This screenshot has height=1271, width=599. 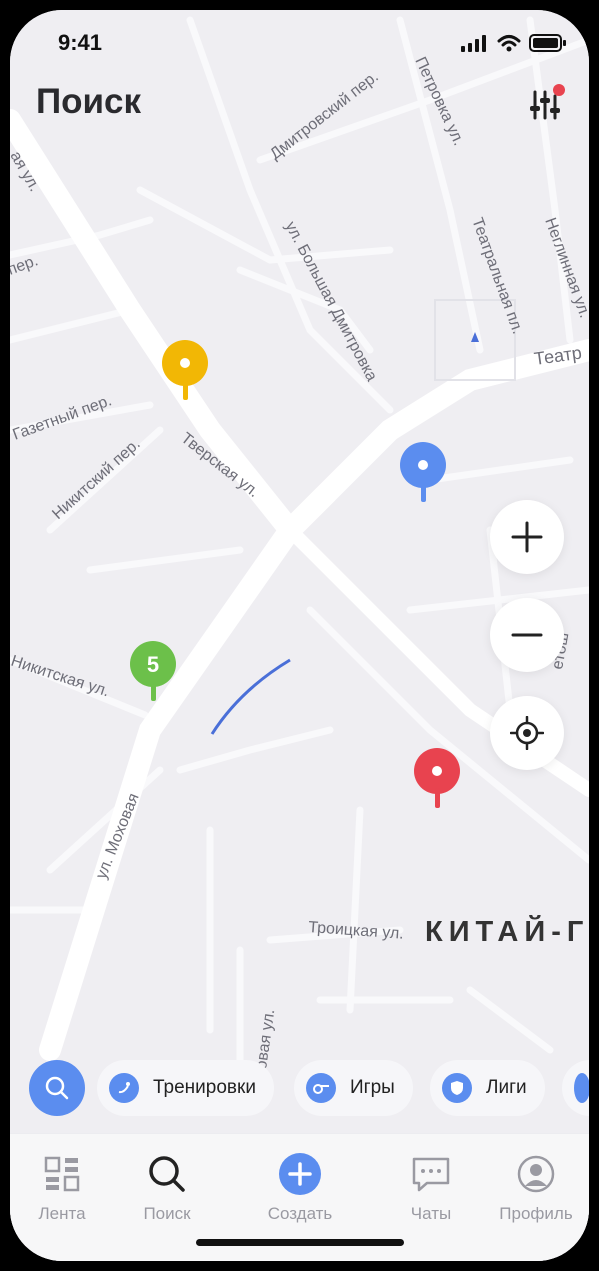 What do you see at coordinates (124, 1088) in the screenshot?
I see `training-icon` at bounding box center [124, 1088].